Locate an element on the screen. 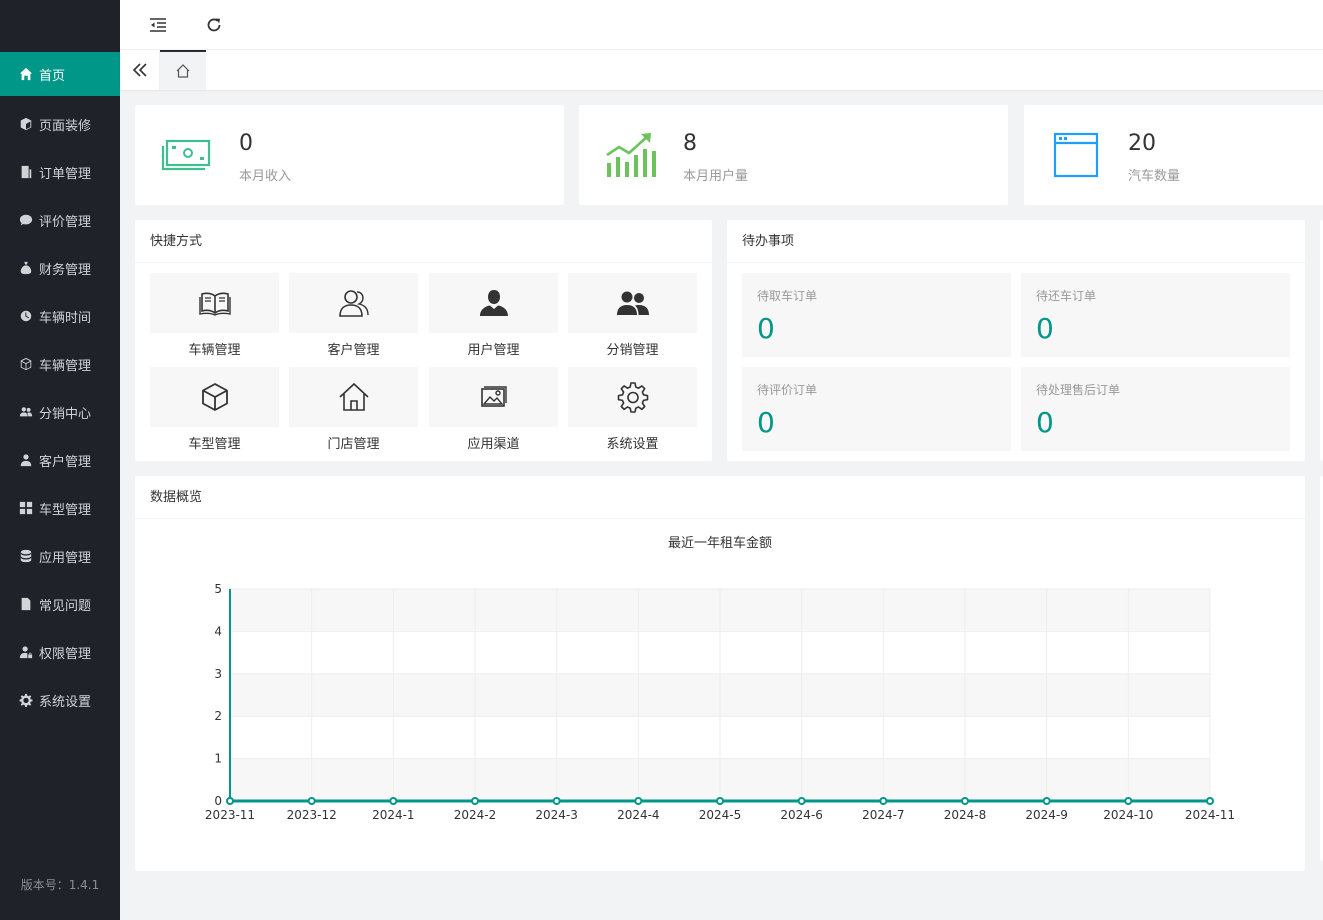 This screenshot has width=1323, height=920. sidebar-item-home: 首页 is located at coordinates (60, 74).